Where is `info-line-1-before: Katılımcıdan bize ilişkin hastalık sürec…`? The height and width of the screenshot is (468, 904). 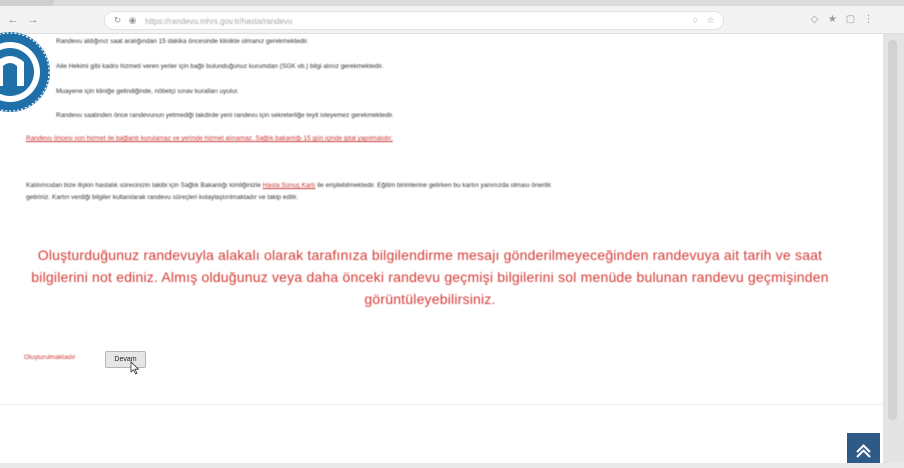
info-line-1-before: Katılımcıdan bize ilişkin hastalık sürec… is located at coordinates (143, 185).